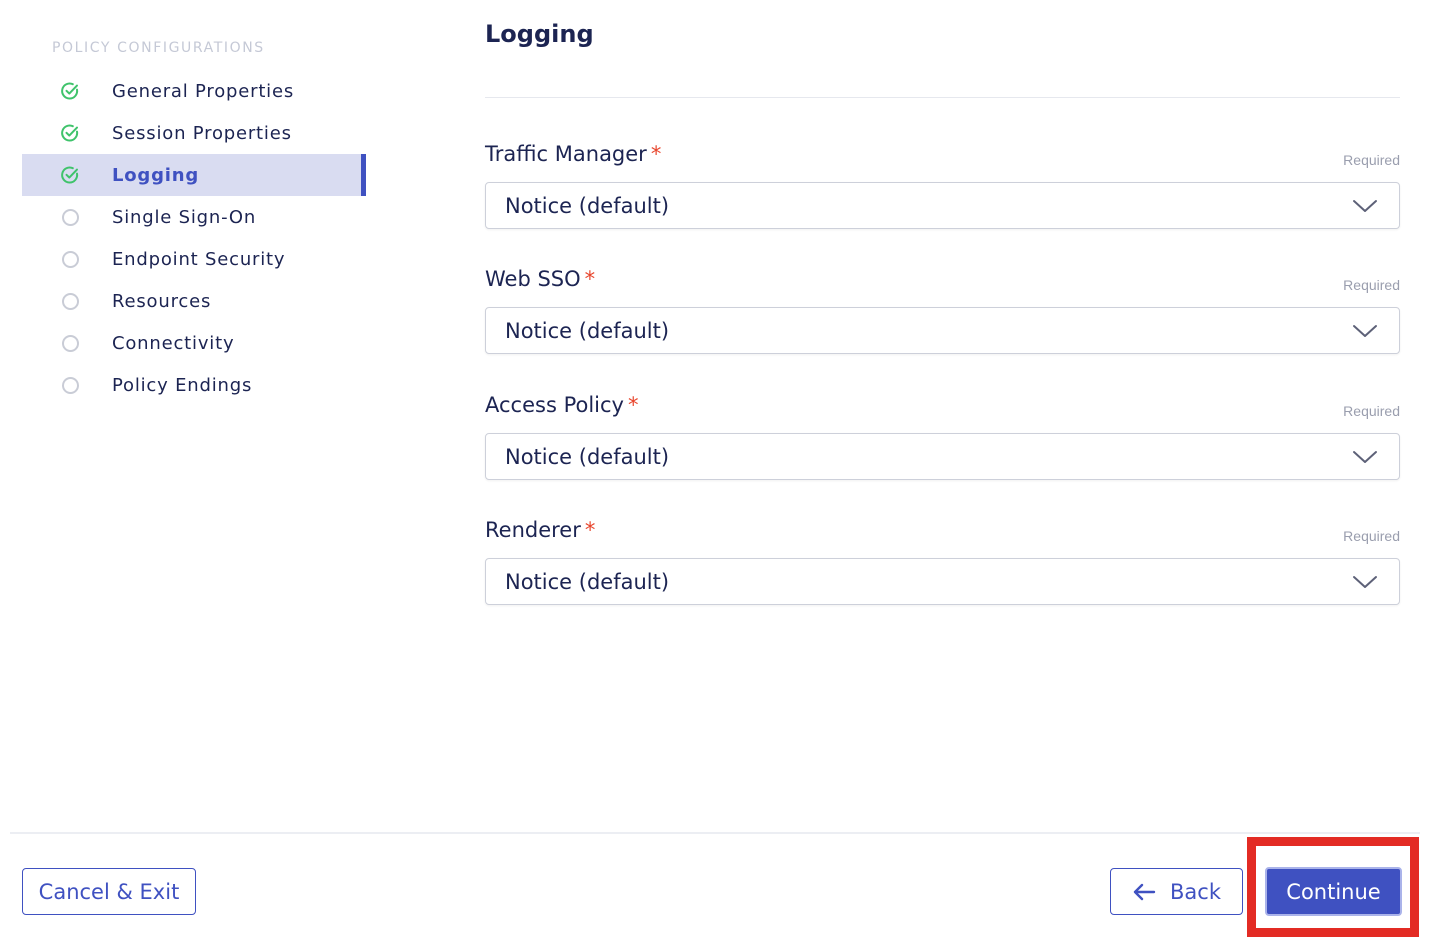 This screenshot has width=1440, height=952. Describe the element at coordinates (1144, 891) in the screenshot. I see `arrow-left-icon` at that location.